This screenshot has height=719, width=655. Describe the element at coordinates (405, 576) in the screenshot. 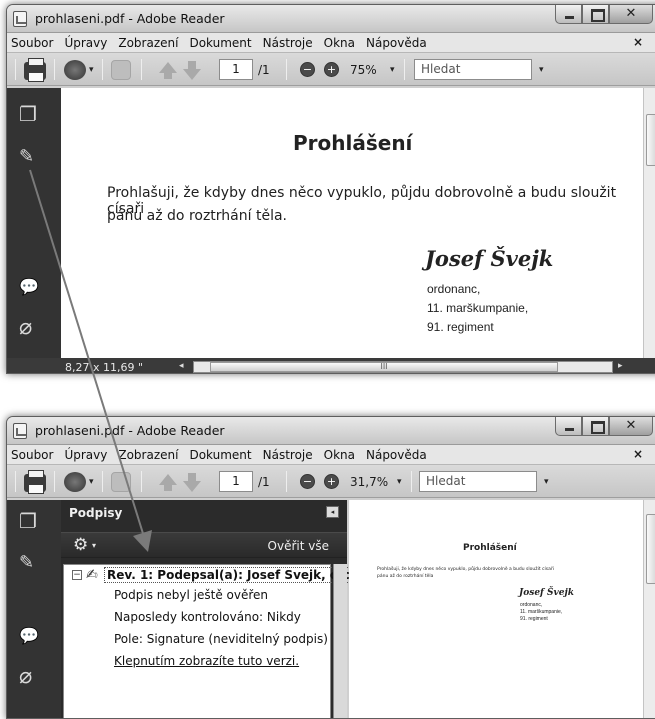

I see `document-body-line-2: pánu až do roztrhání těla` at that location.